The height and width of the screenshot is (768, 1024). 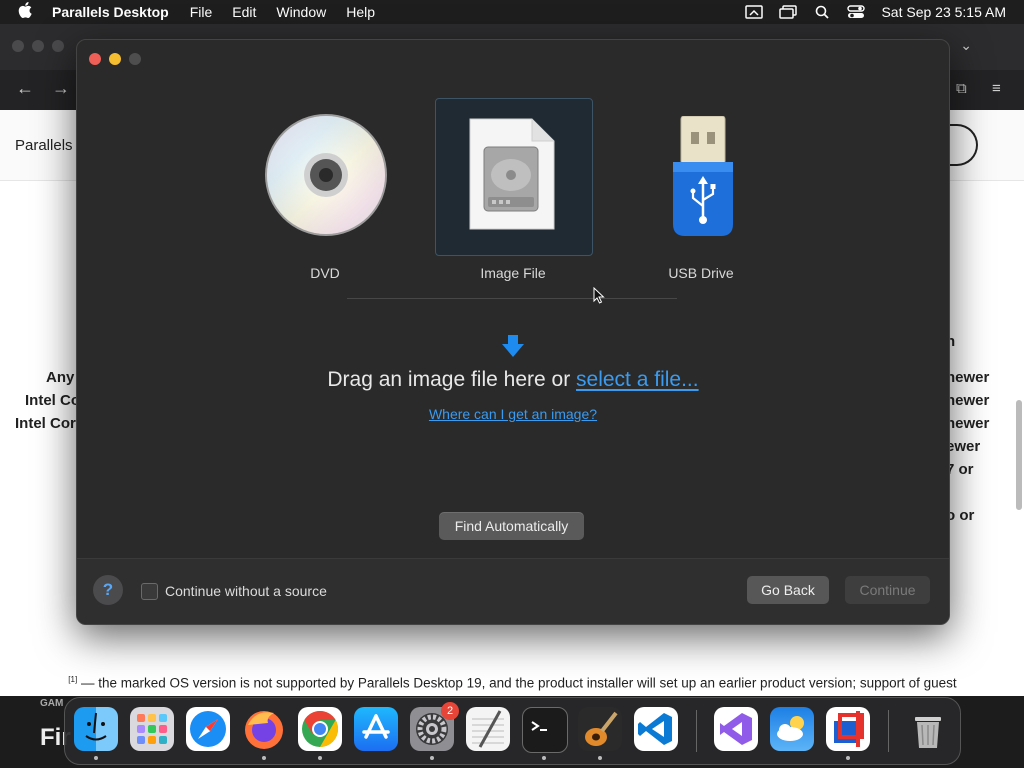 What do you see at coordinates (149, 591) in the screenshot?
I see `continue-without-source-checkbox` at bounding box center [149, 591].